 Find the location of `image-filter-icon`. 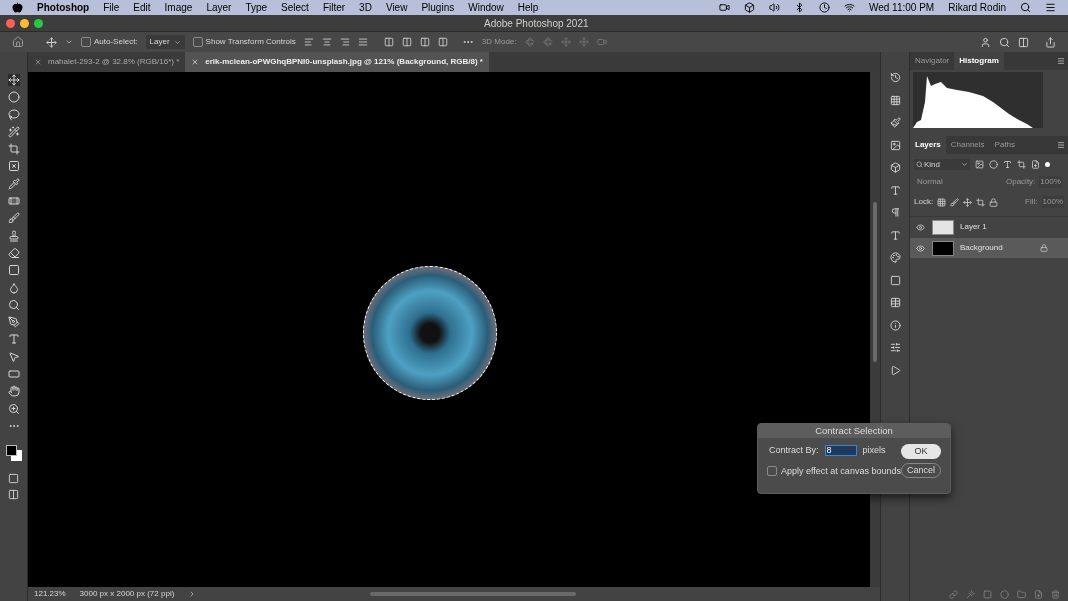

image-filter-icon is located at coordinates (979, 164).